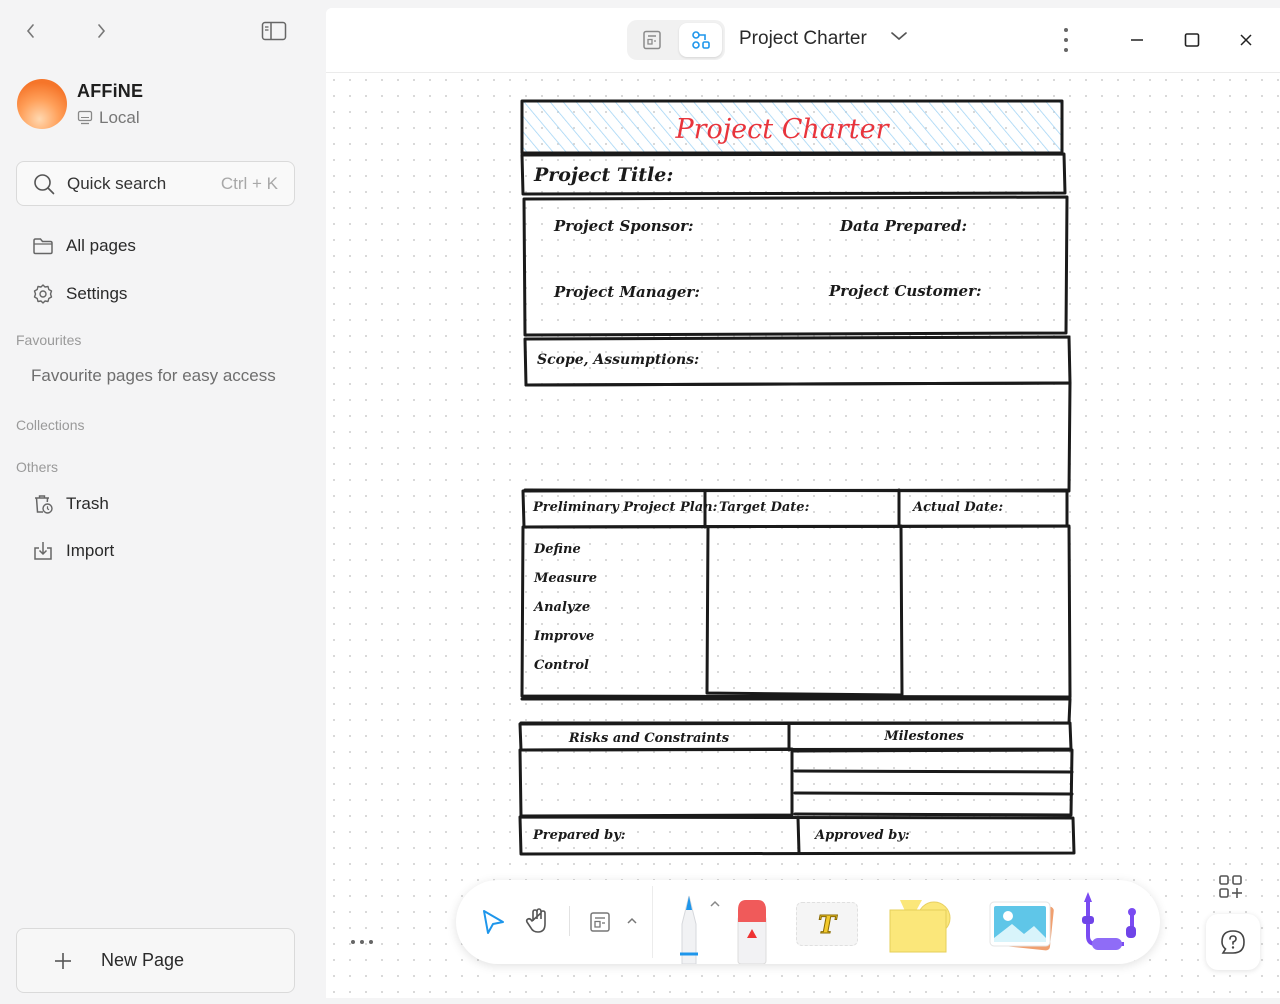 The height and width of the screenshot is (1004, 1280). I want to click on new-page-label: New Page, so click(143, 960).